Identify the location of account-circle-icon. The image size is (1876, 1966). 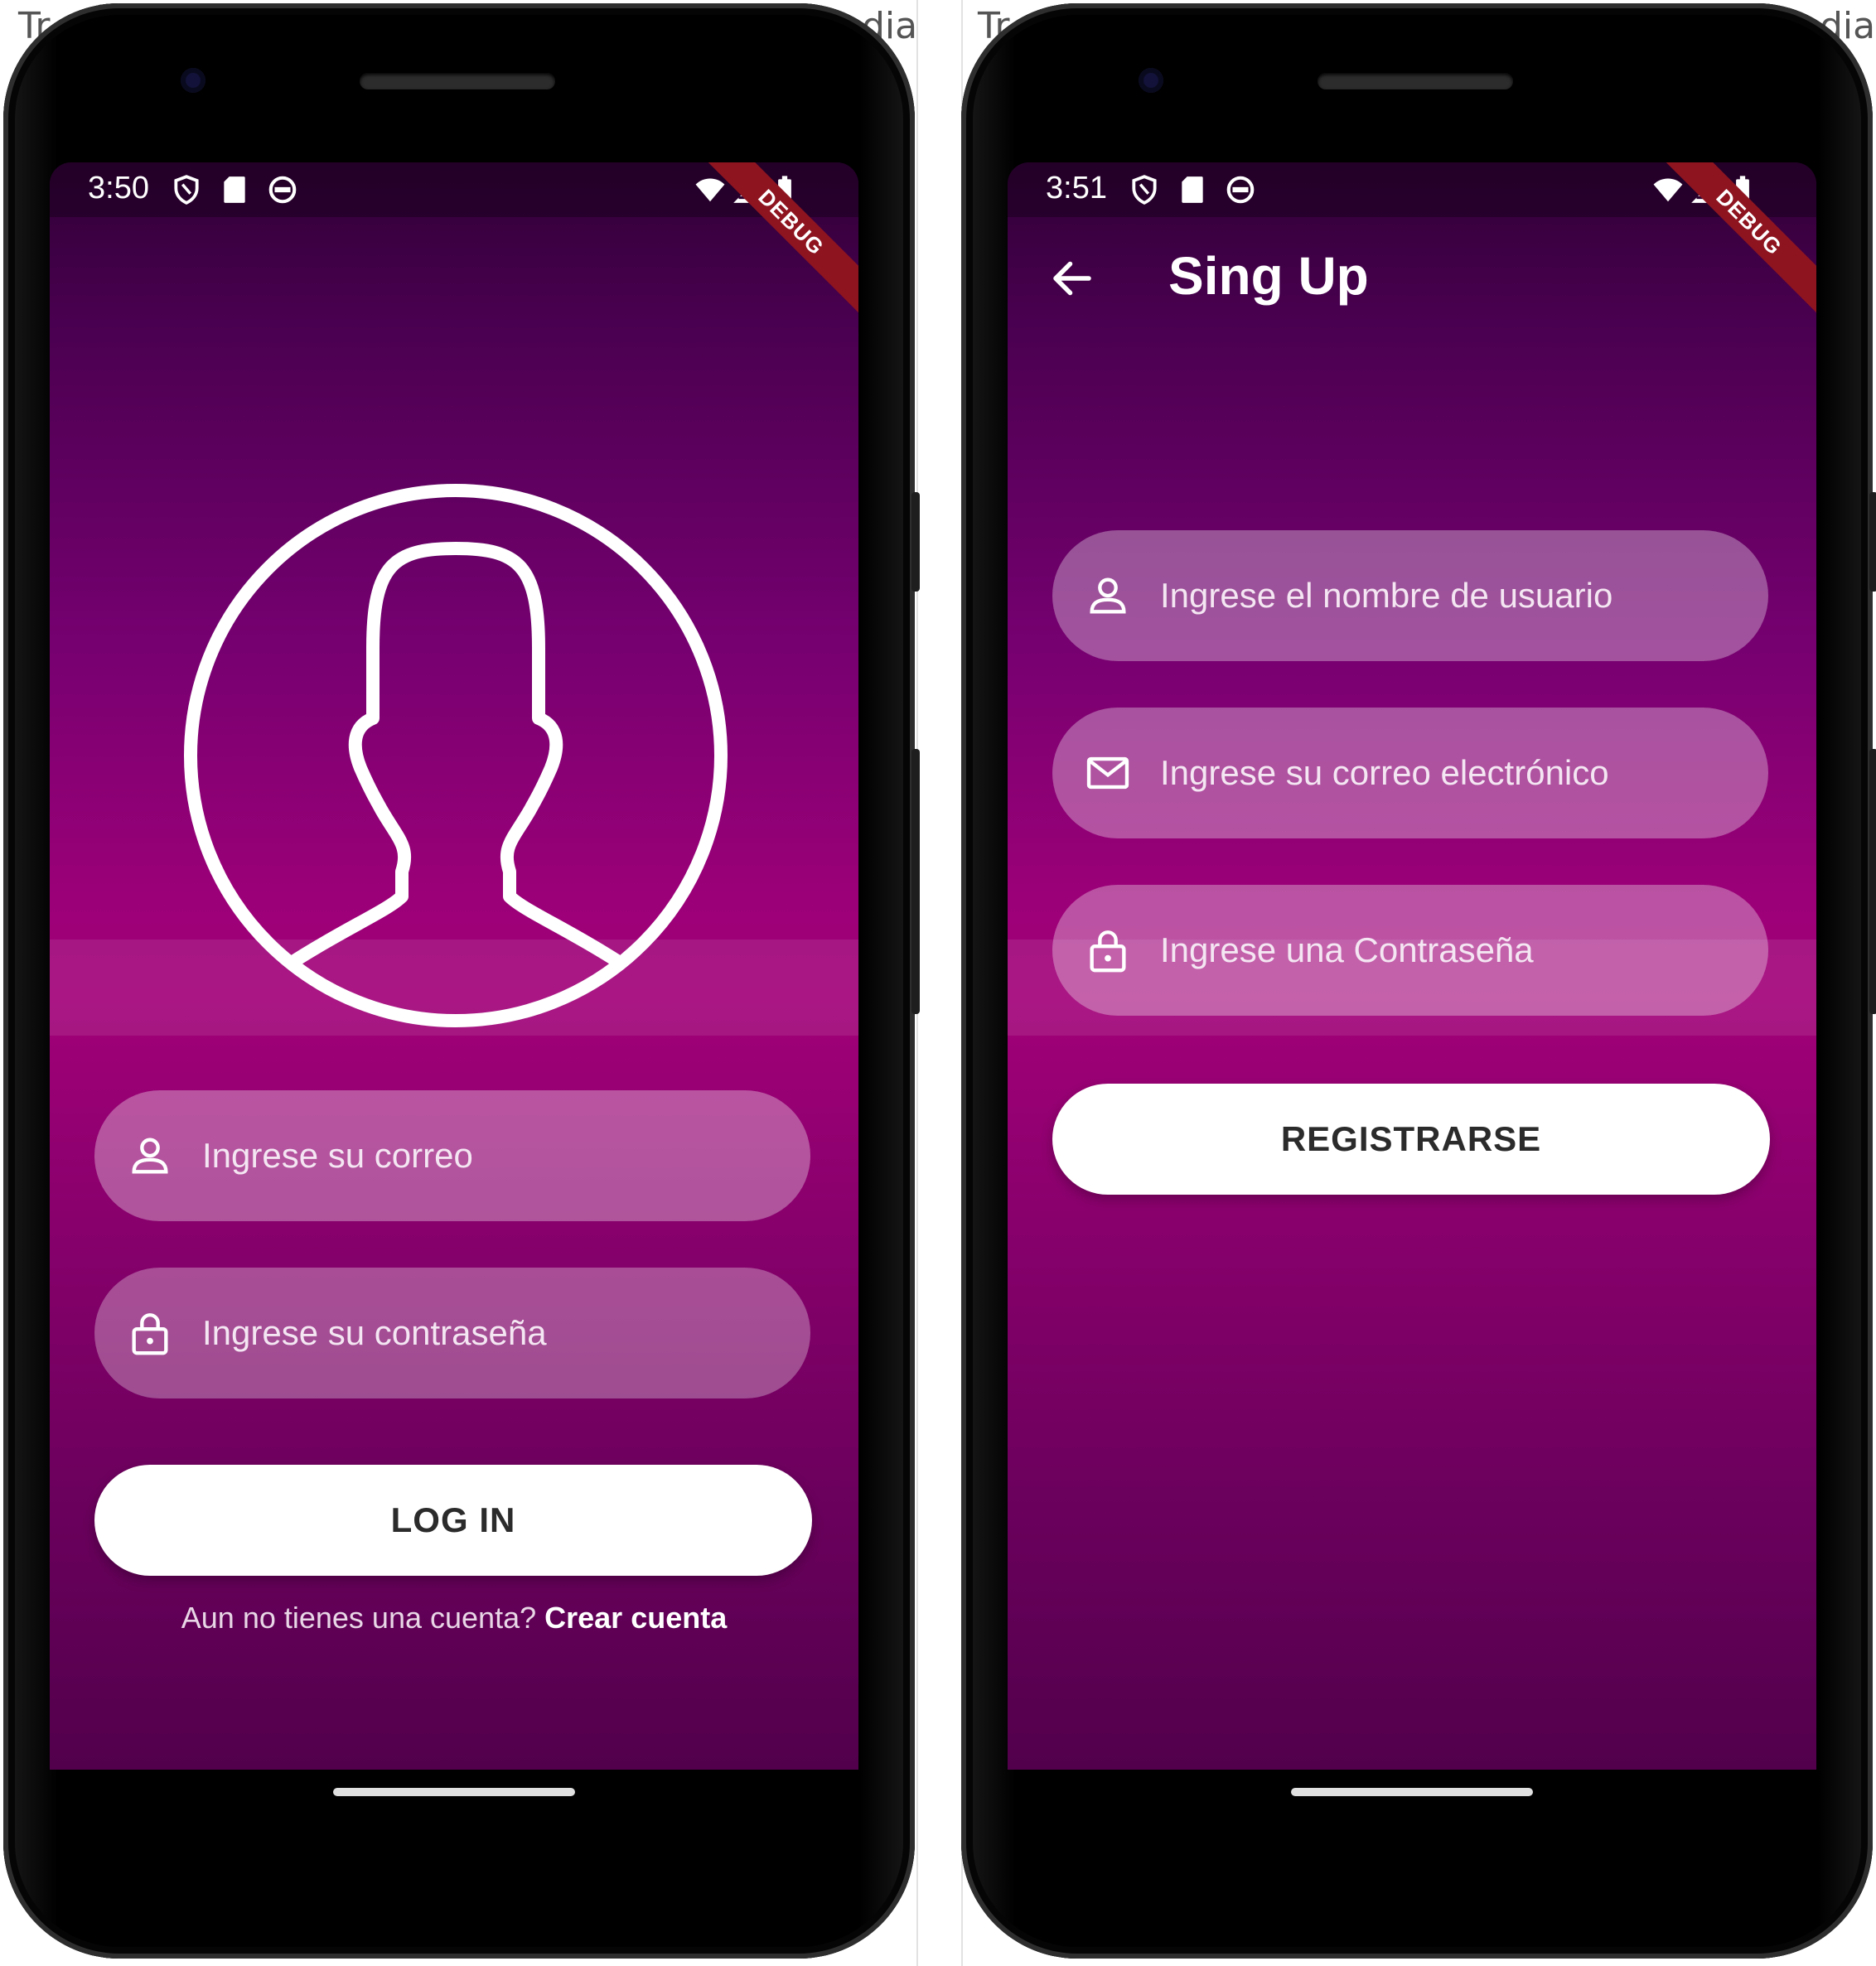
(456, 755).